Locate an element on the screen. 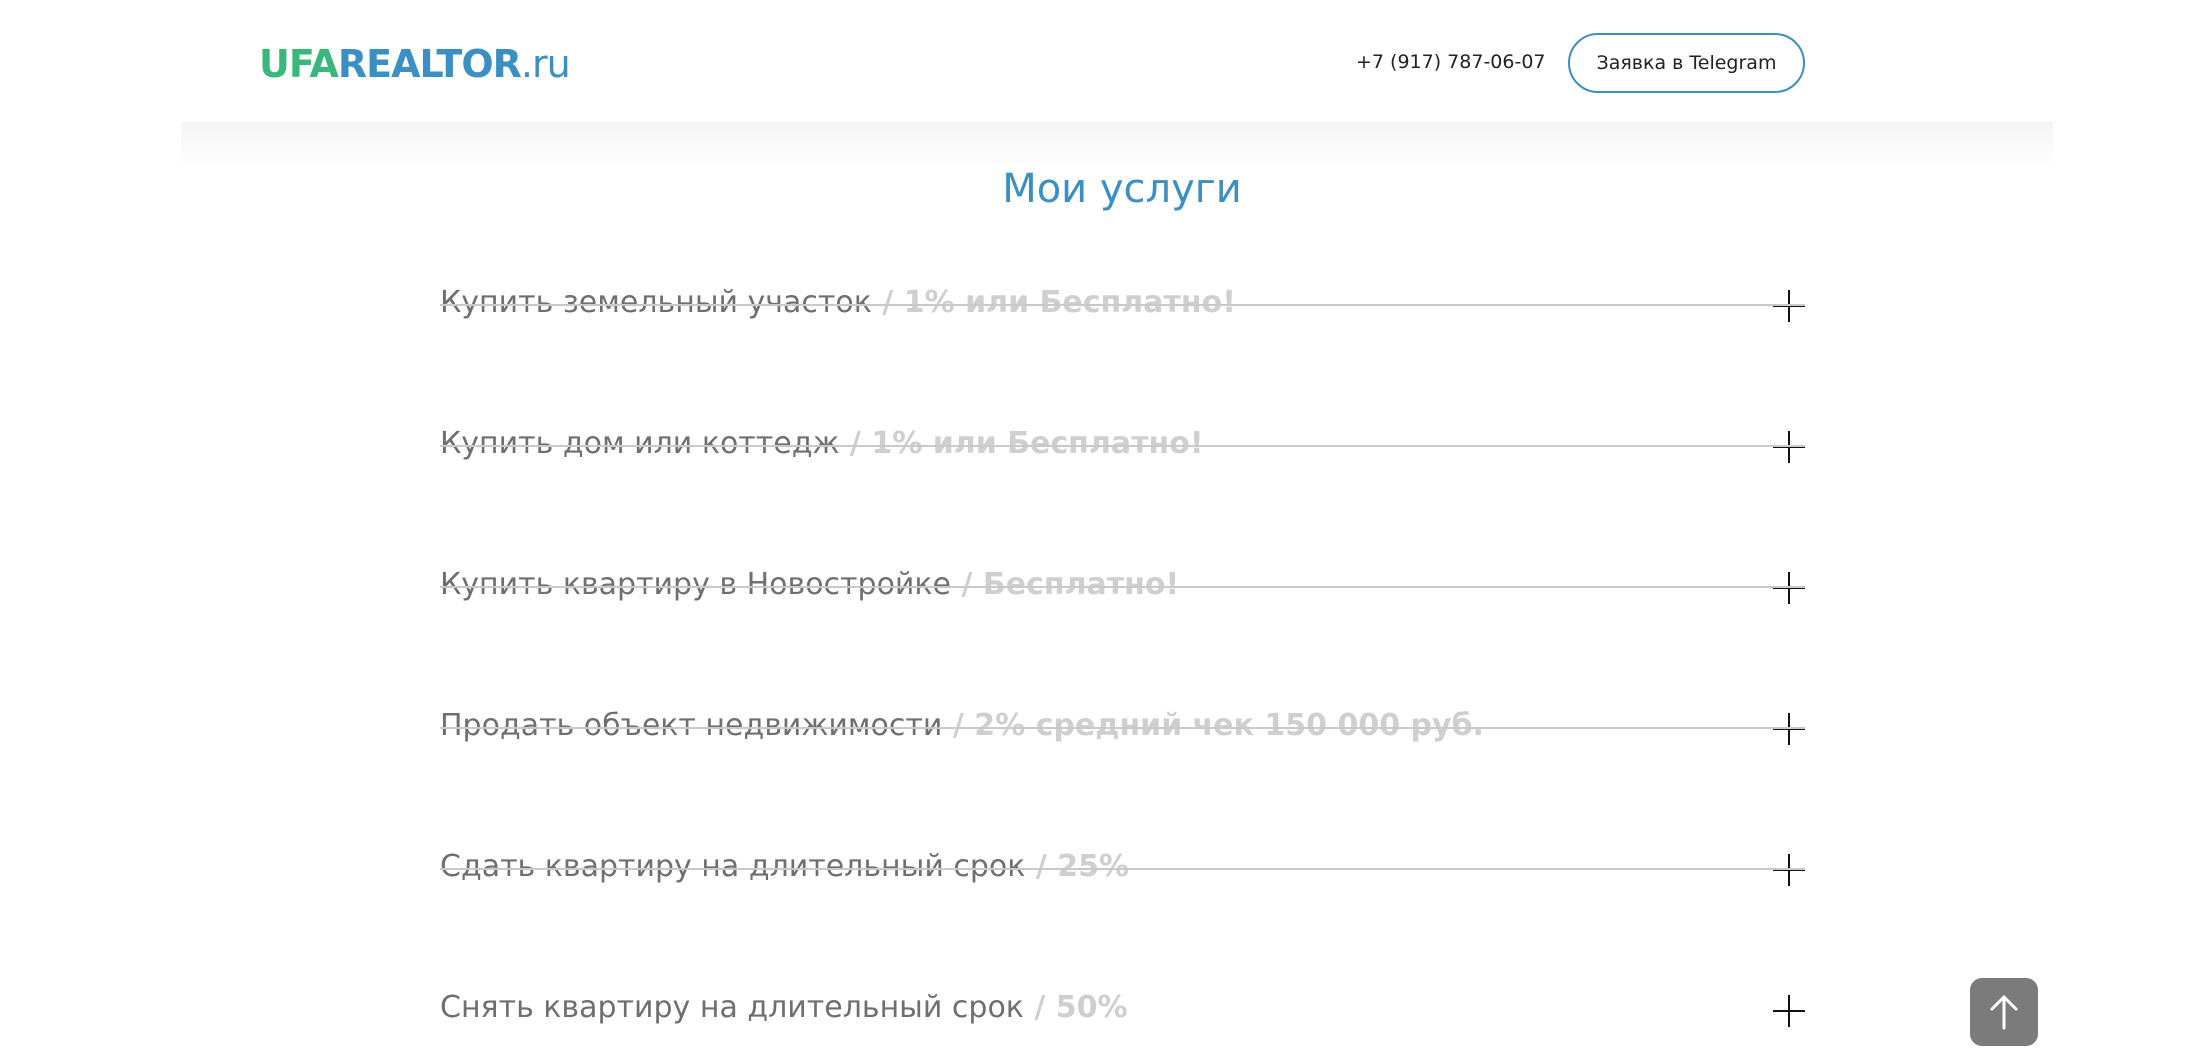 This screenshot has width=2208, height=1056. service-item-rent-out-apartment: Сдать квартиру на длительный срок / 25% is located at coordinates (1122, 807).